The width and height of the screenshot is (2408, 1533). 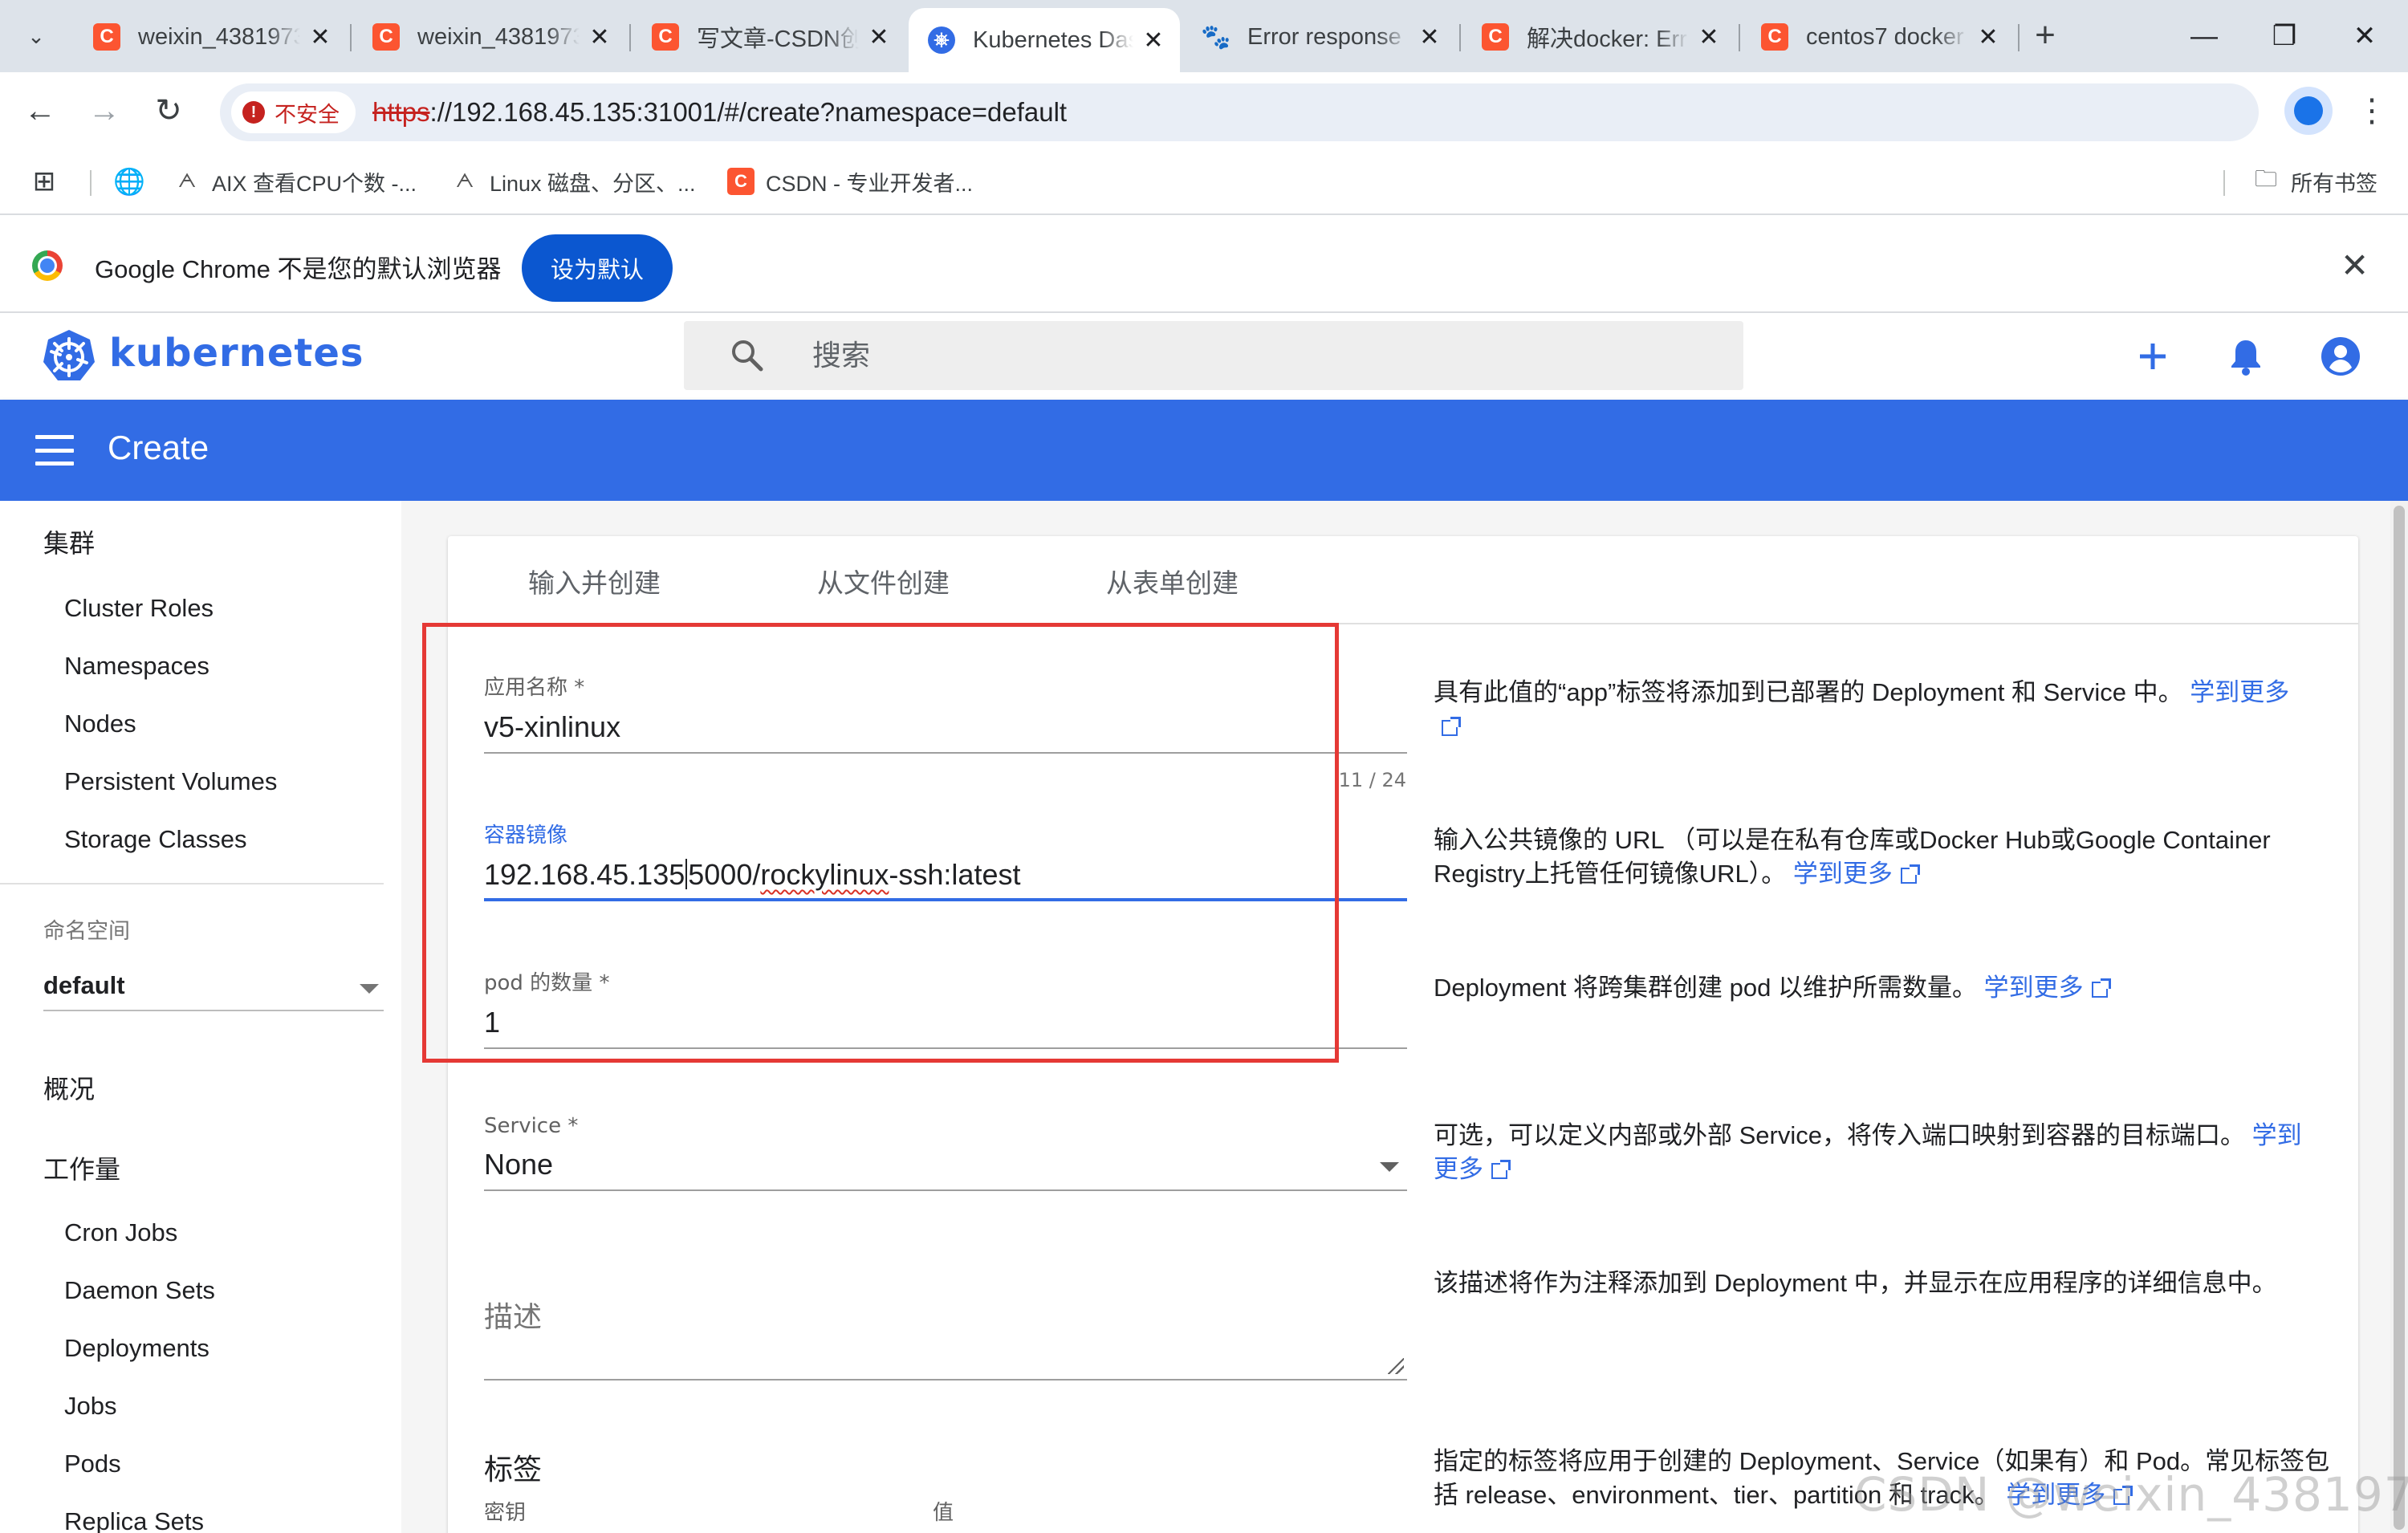 What do you see at coordinates (69, 542) in the screenshot?
I see `sidebar-heading-cluster: 集群` at bounding box center [69, 542].